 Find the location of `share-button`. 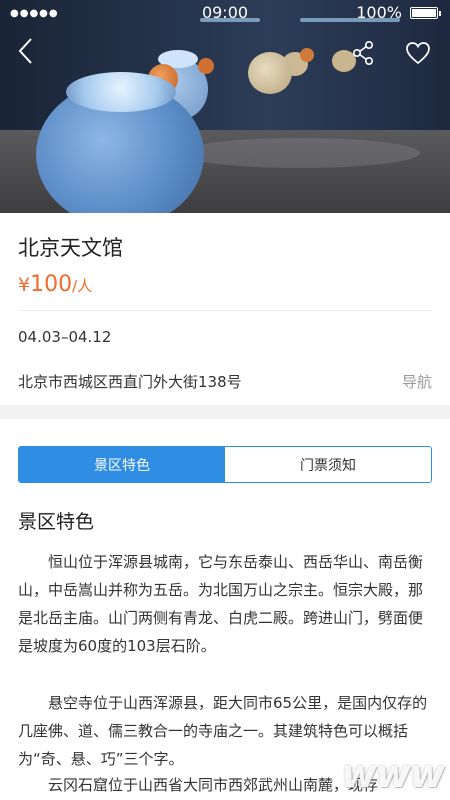

share-button is located at coordinates (363, 53).